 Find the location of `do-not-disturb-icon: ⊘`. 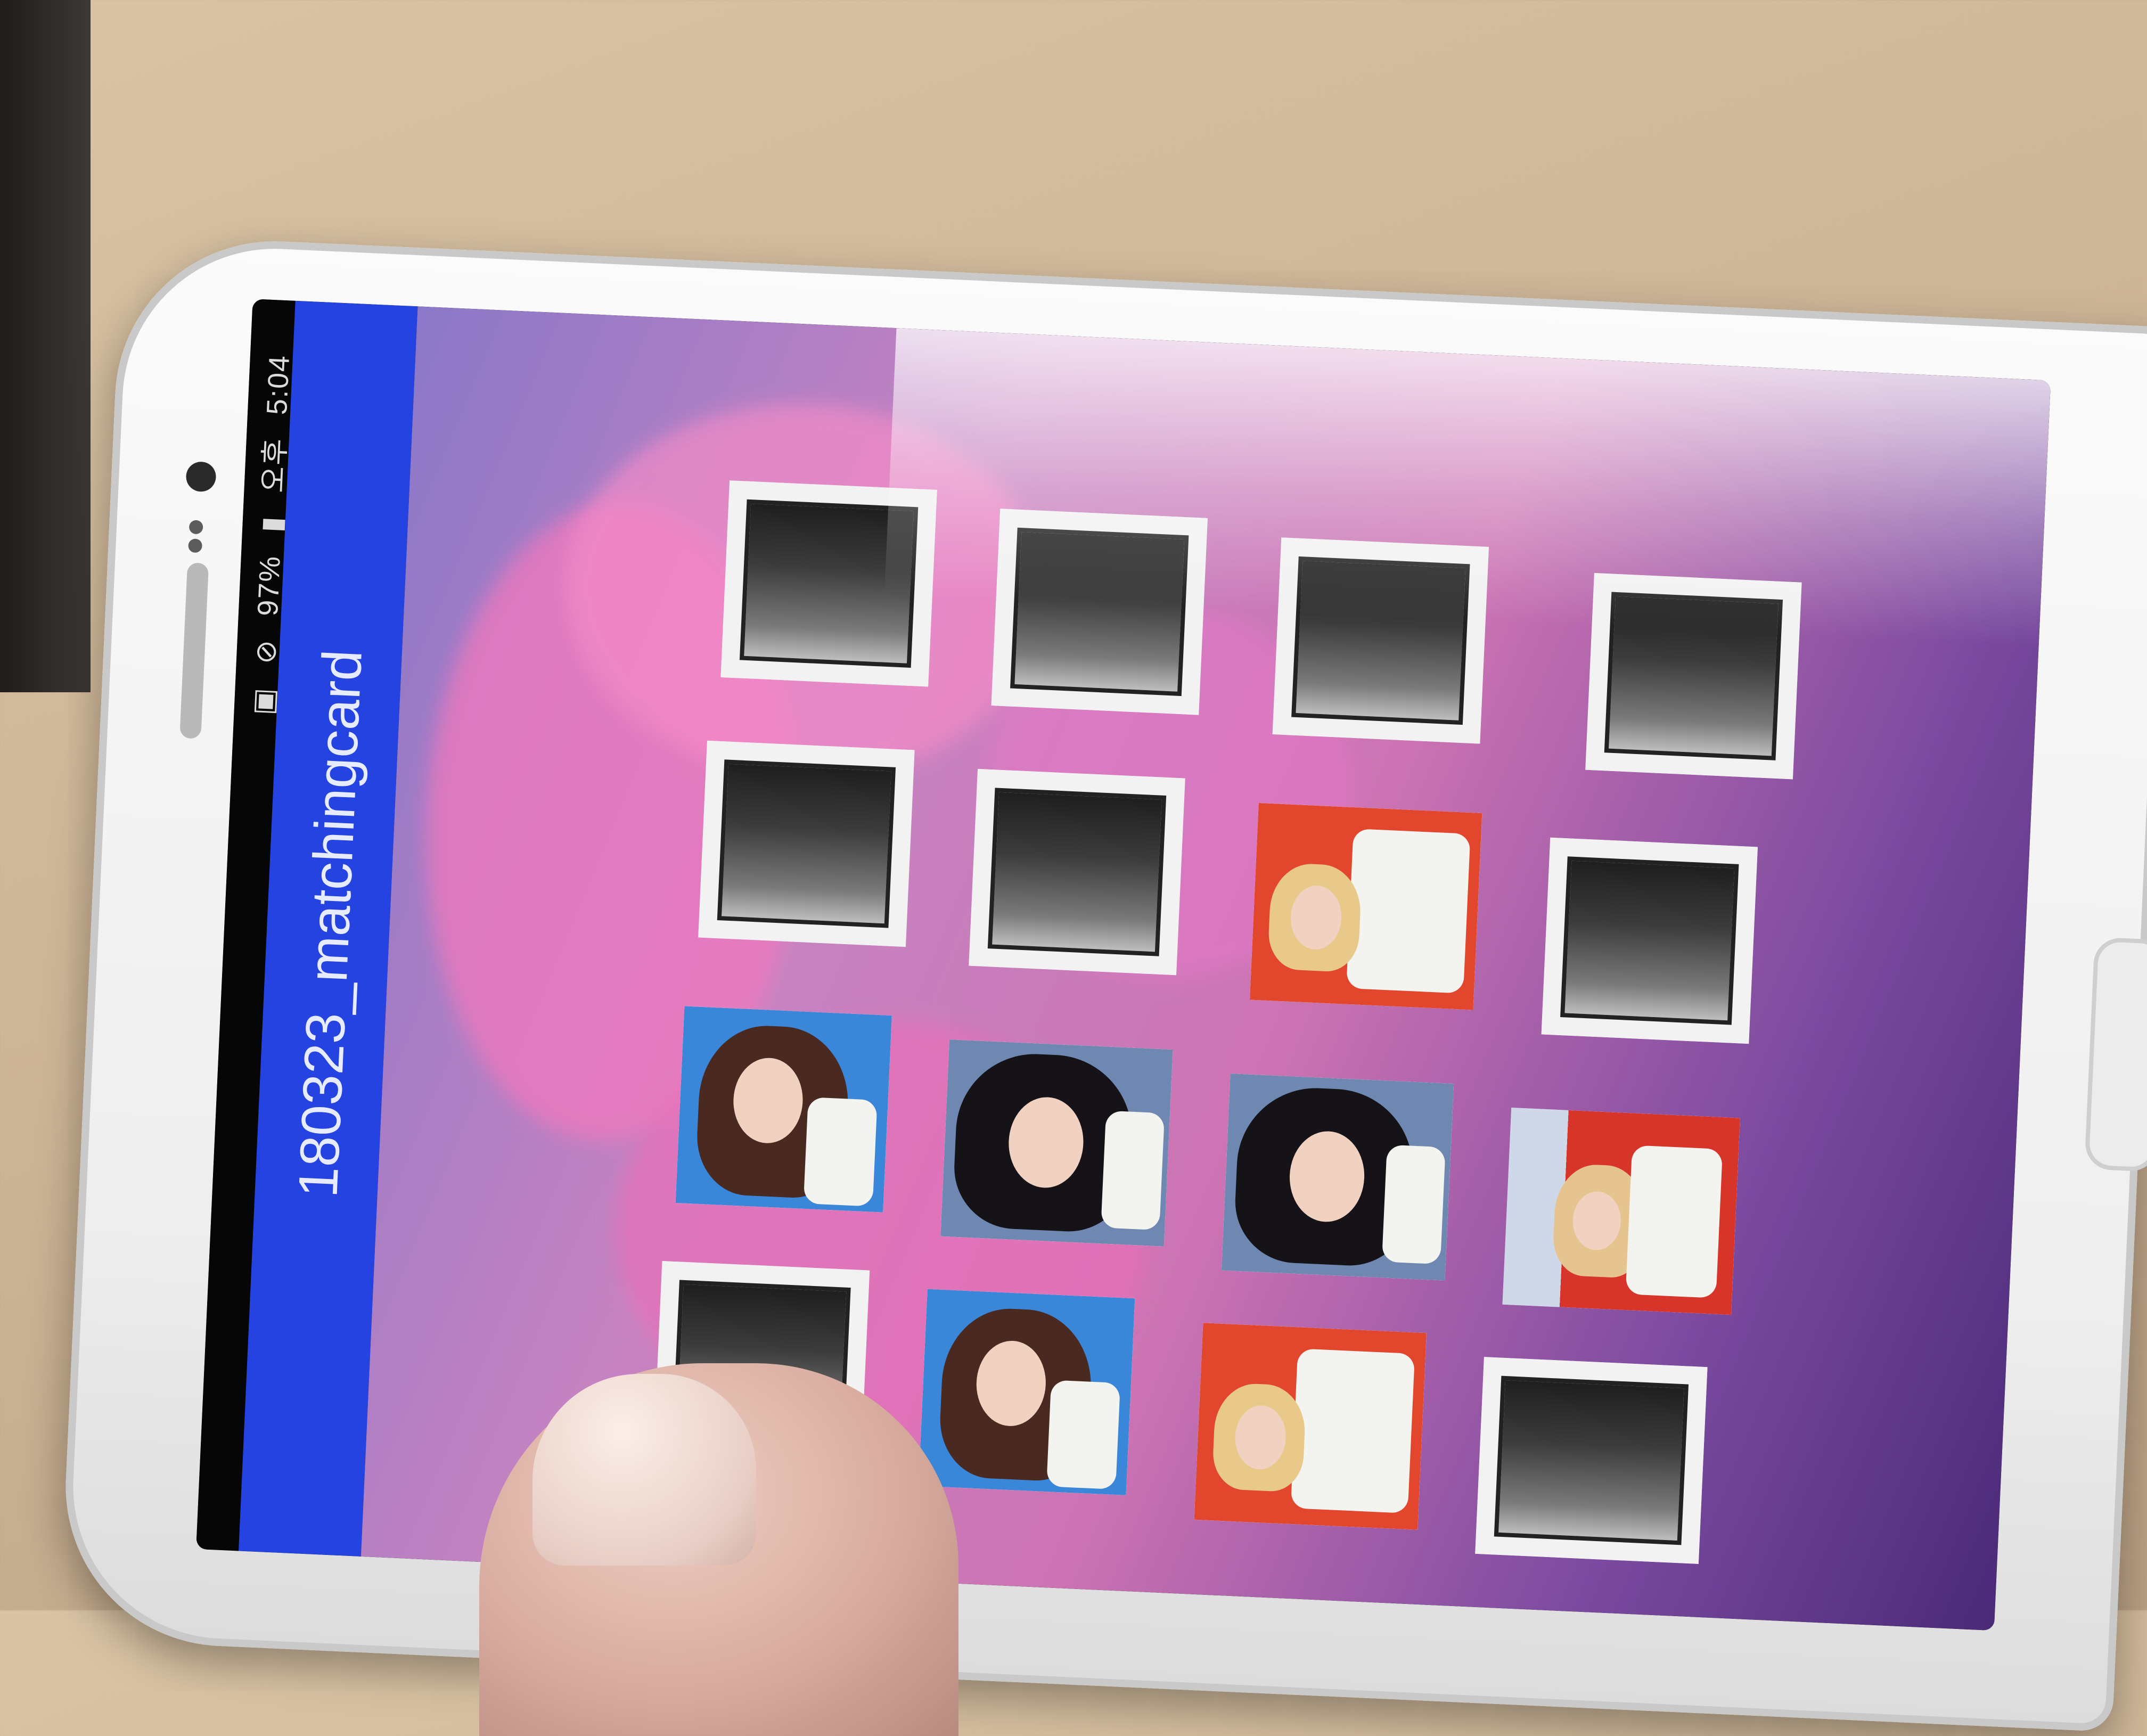

do-not-disturb-icon: ⊘ is located at coordinates (266, 651).